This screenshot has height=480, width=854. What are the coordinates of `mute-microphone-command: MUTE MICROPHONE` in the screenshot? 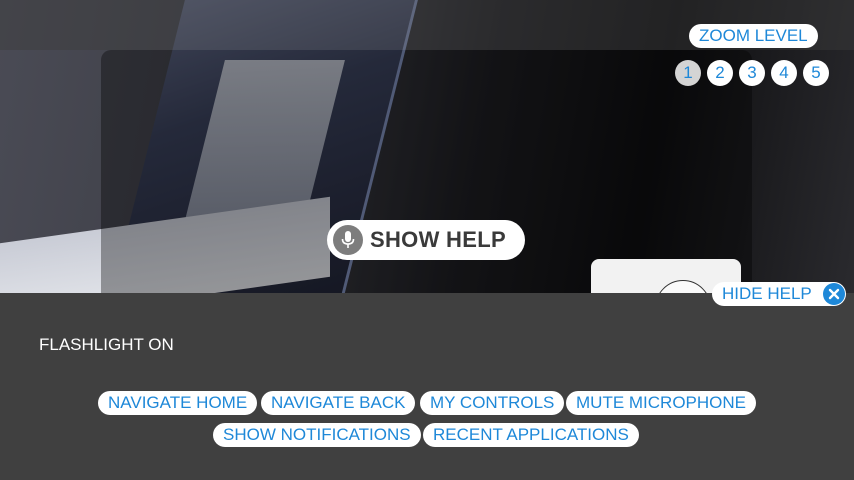 It's located at (661, 403).